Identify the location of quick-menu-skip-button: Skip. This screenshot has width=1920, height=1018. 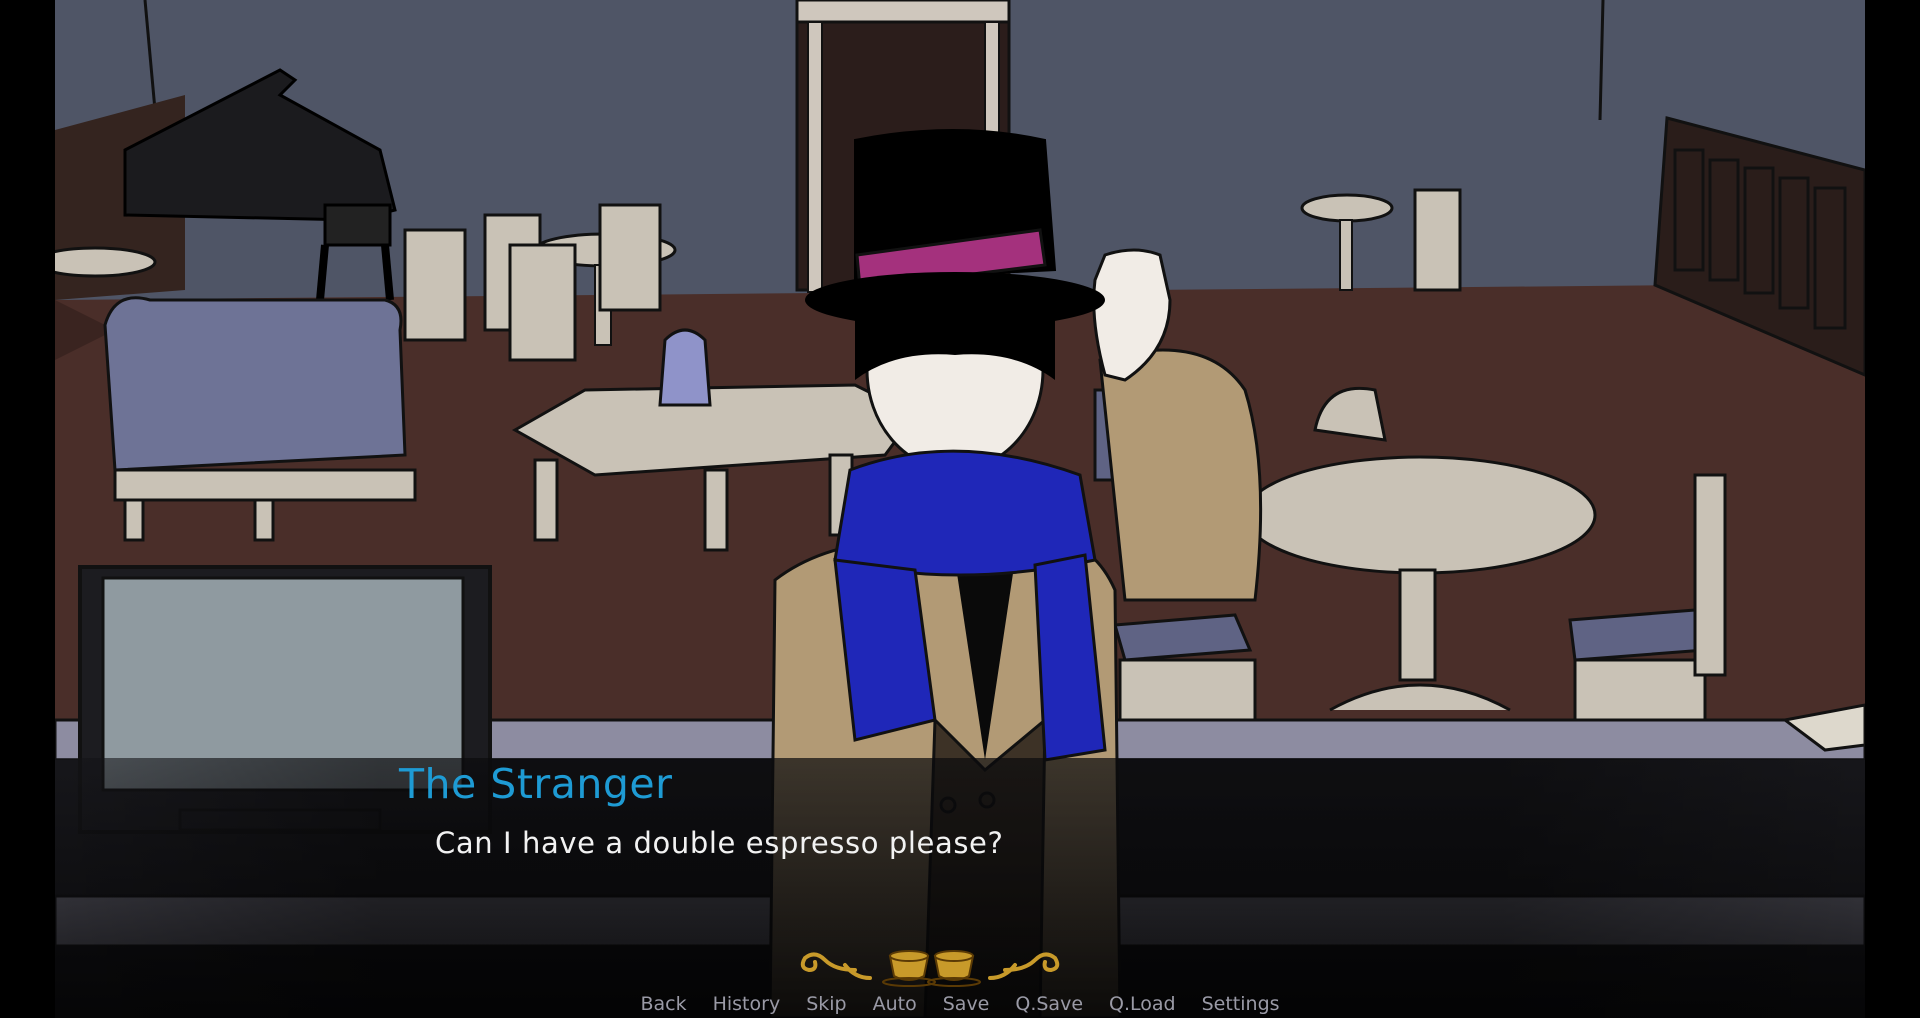
(826, 1004).